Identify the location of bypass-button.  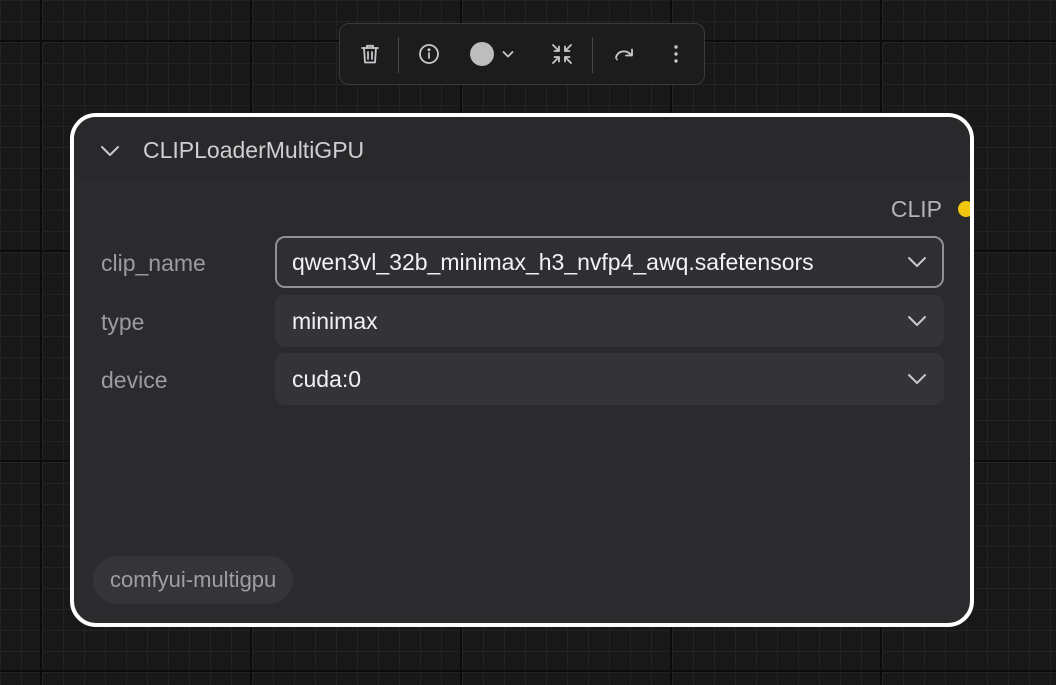
(624, 54).